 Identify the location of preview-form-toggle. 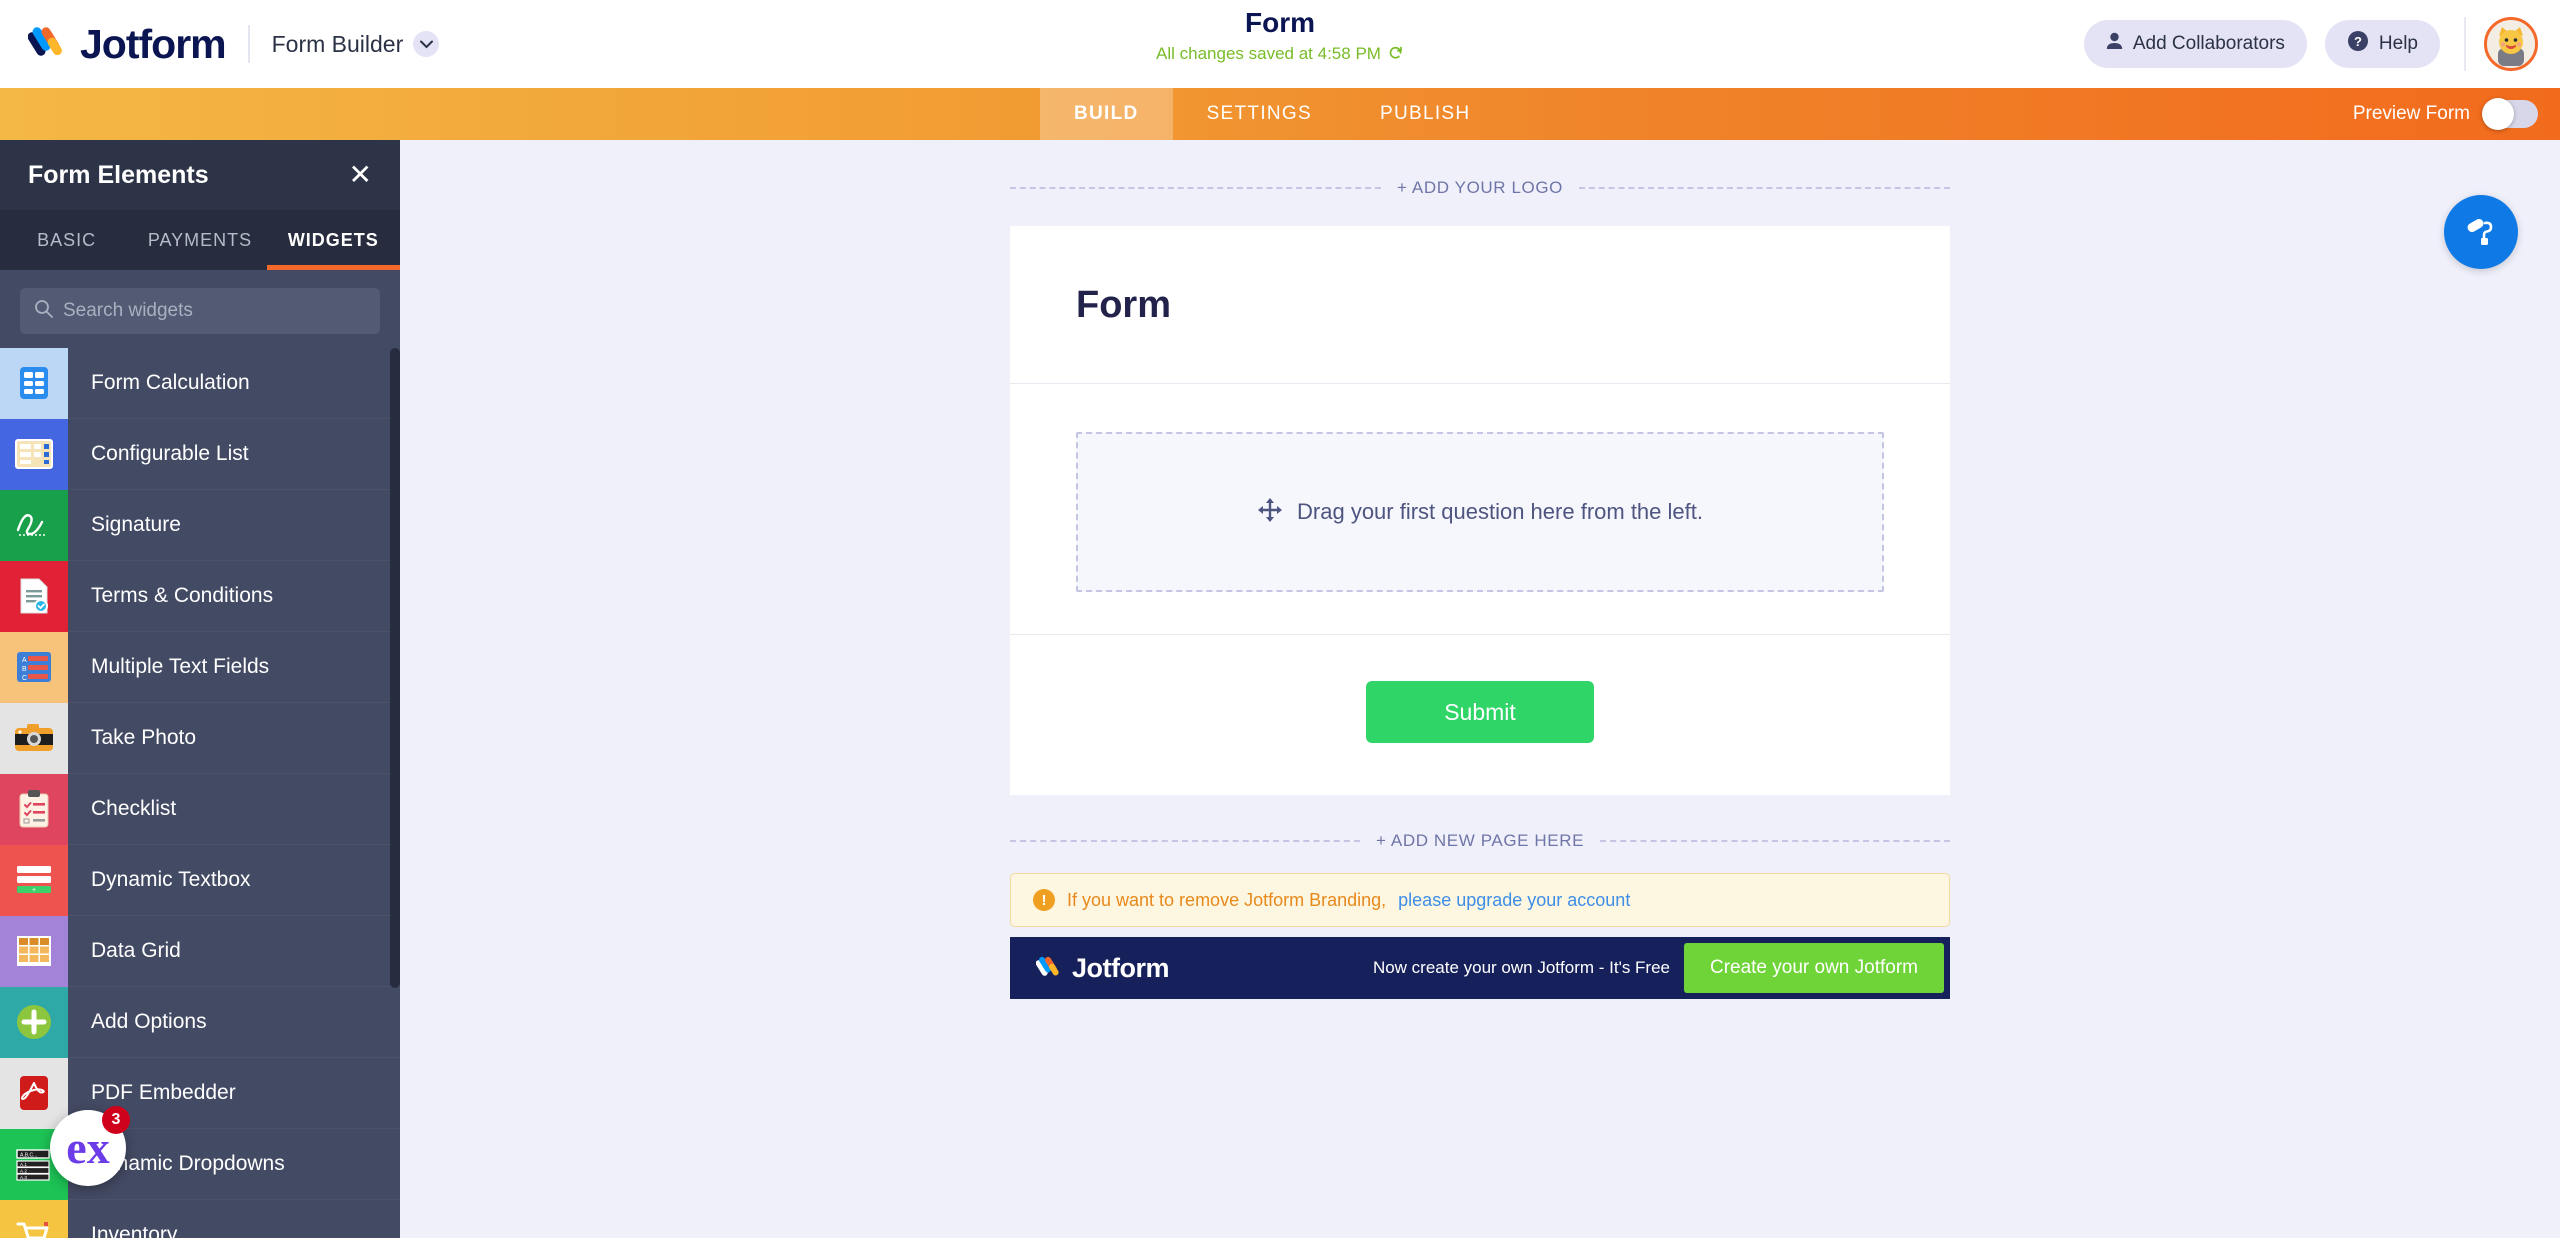
(2510, 114).